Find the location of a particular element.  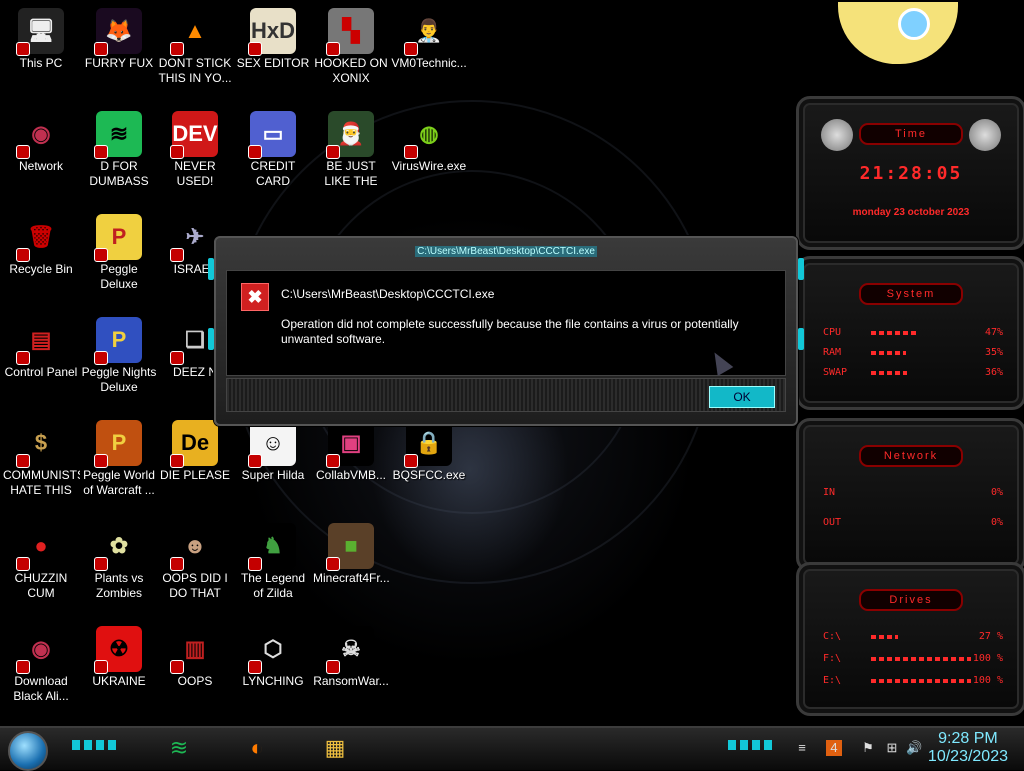

desktop-icon-label: Plants vs Zombies is located at coordinates (119, 585).